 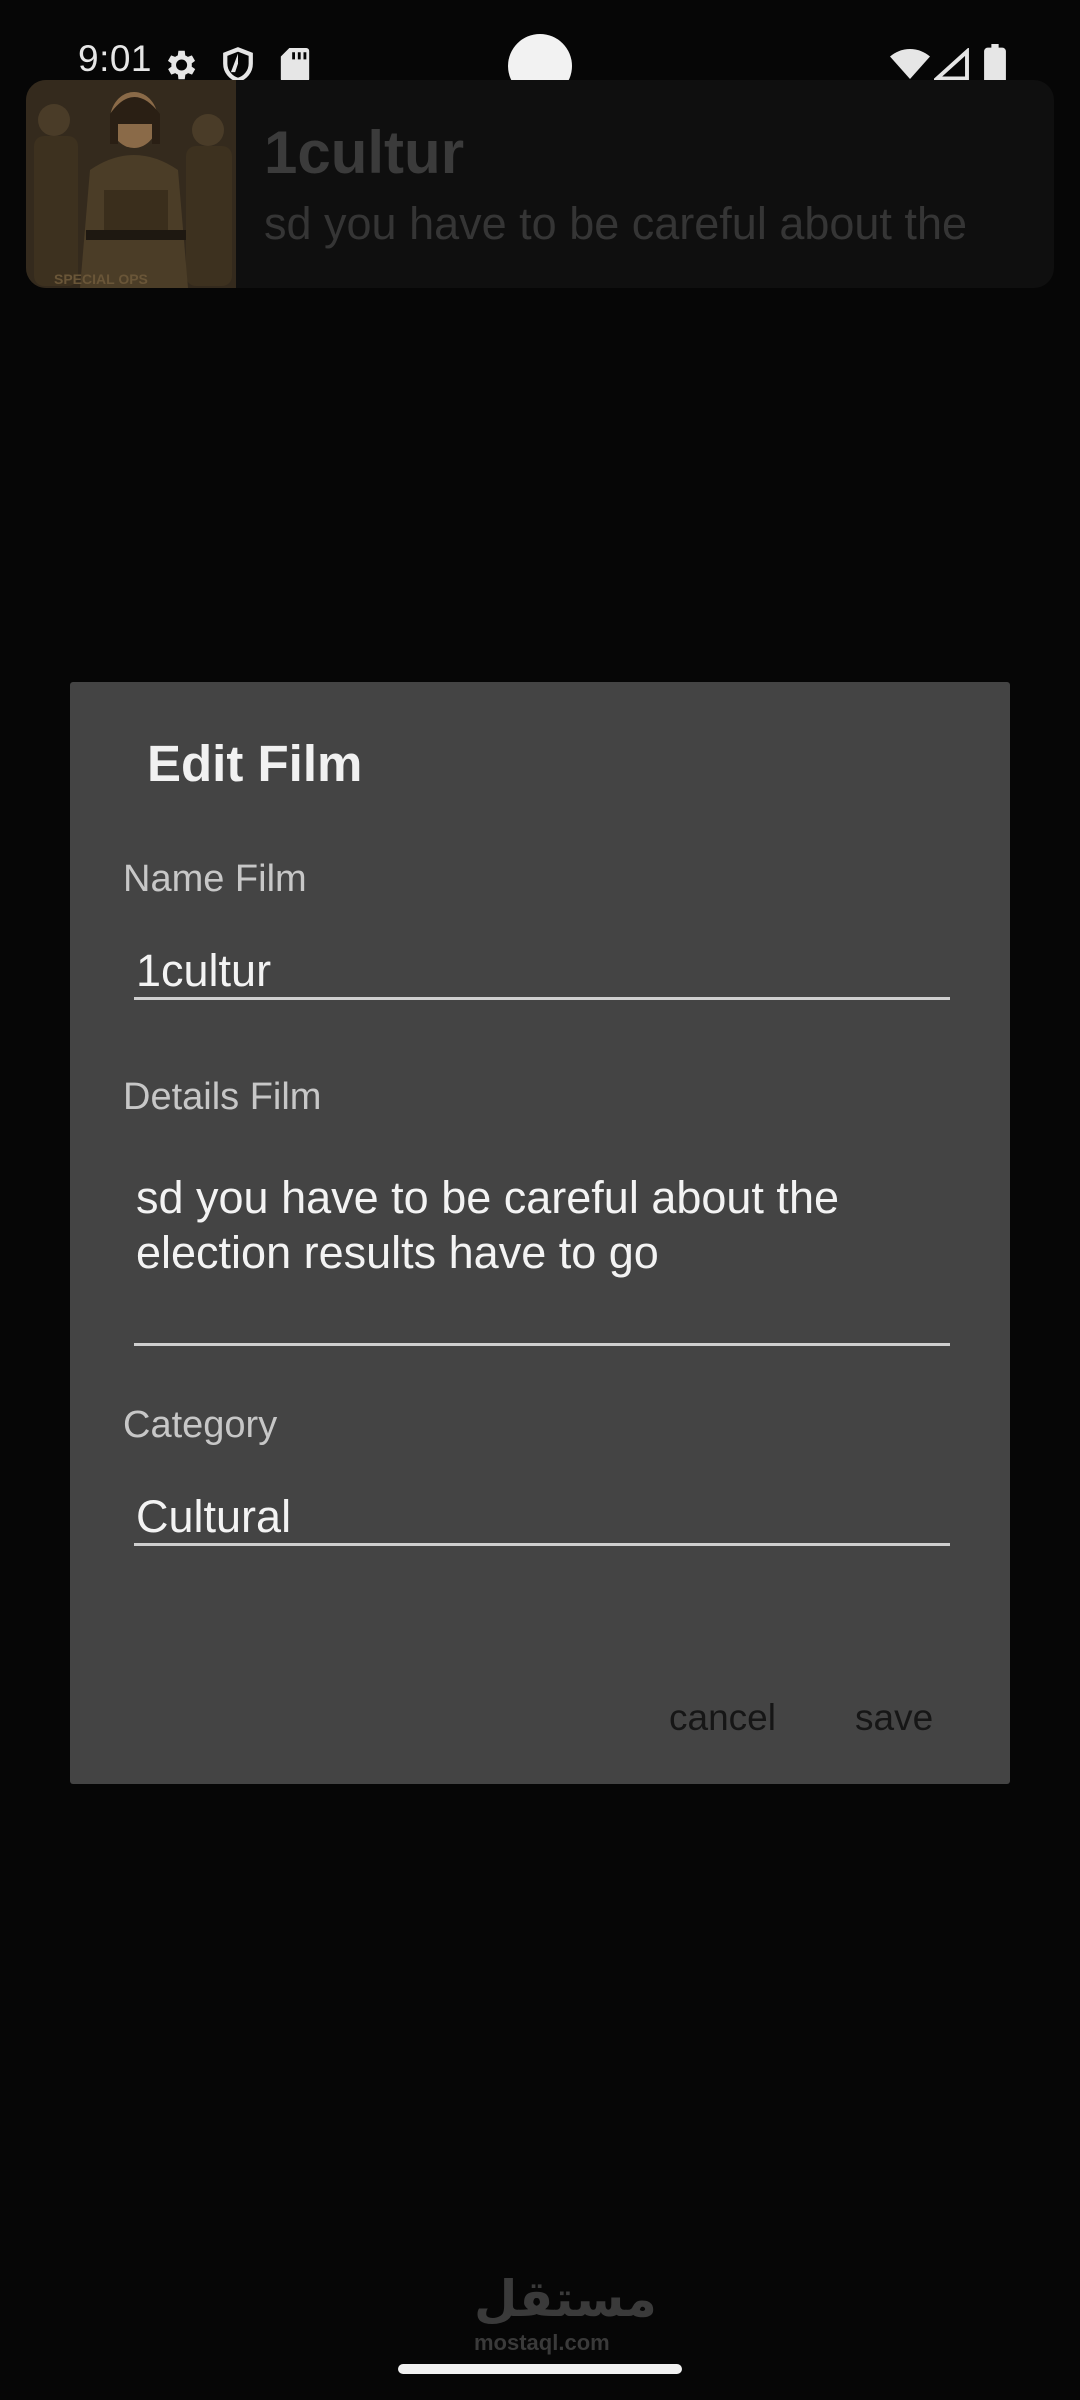 What do you see at coordinates (951, 64) in the screenshot?
I see `signal-icon` at bounding box center [951, 64].